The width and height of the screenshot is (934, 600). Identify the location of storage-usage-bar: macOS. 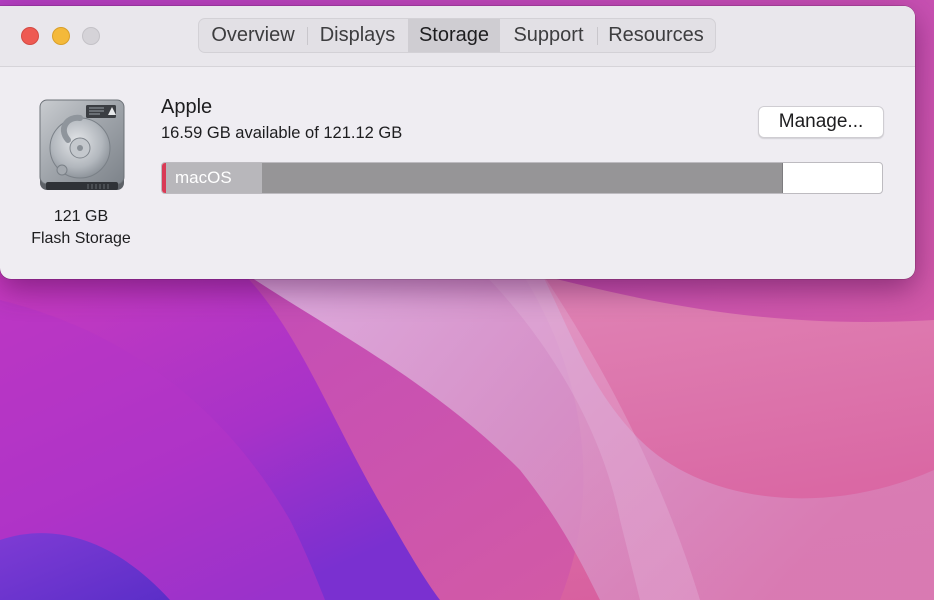
(522, 178).